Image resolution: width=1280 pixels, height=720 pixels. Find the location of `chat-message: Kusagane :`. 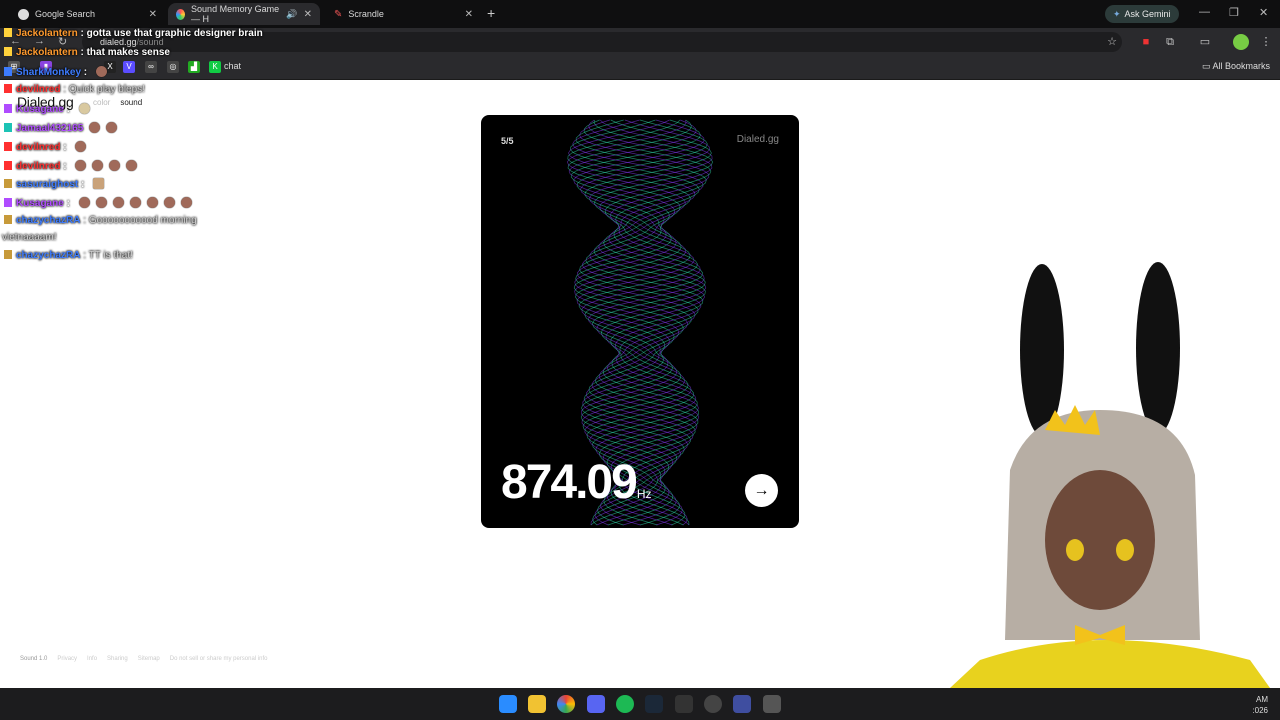

chat-message: Kusagane : is located at coordinates (98, 203).